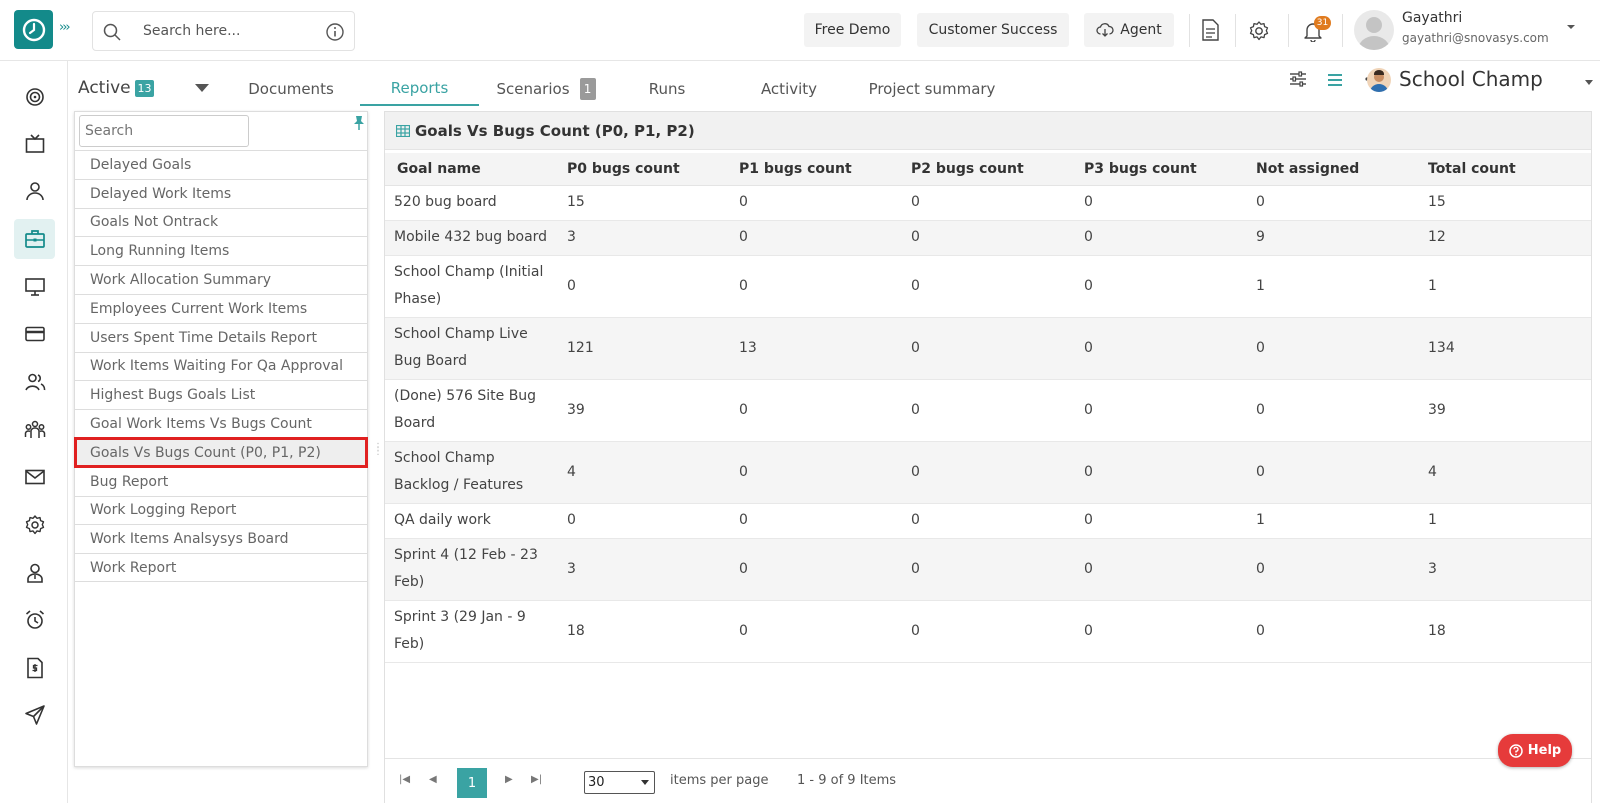 The width and height of the screenshot is (1600, 803). What do you see at coordinates (221, 250) in the screenshot?
I see `report-list-item: Long Running Items` at bounding box center [221, 250].